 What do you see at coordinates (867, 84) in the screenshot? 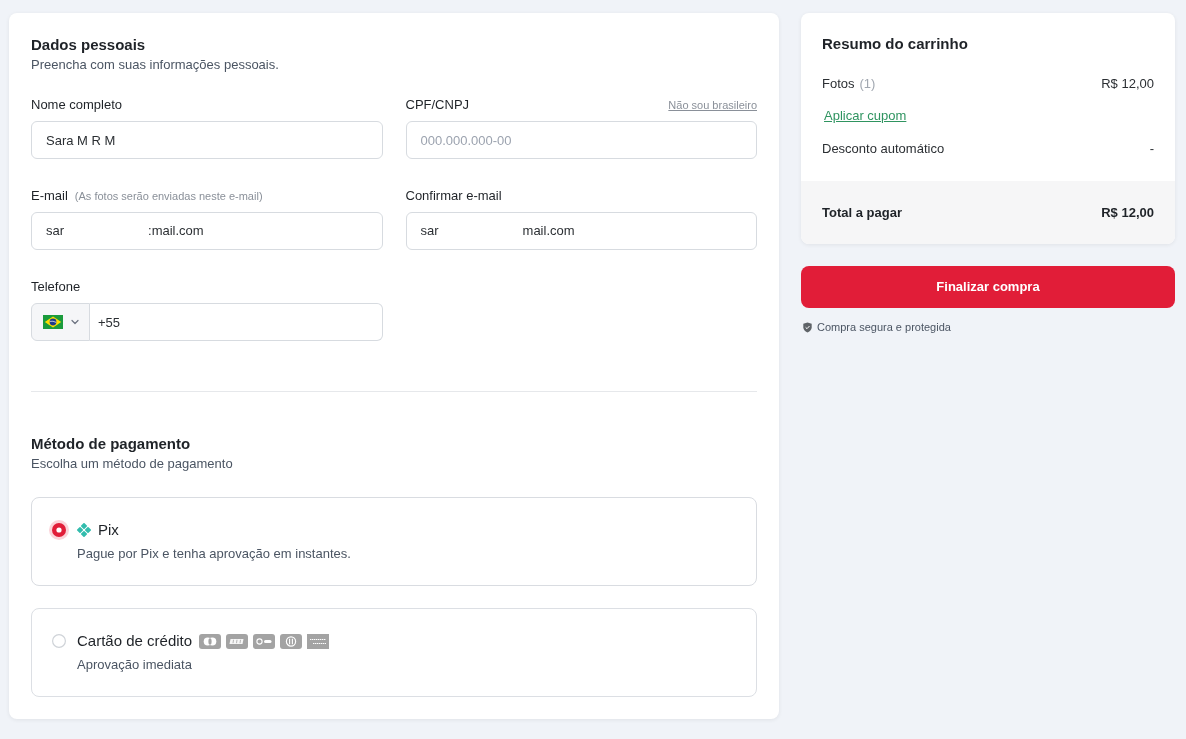
I see `item-count: (1)` at bounding box center [867, 84].